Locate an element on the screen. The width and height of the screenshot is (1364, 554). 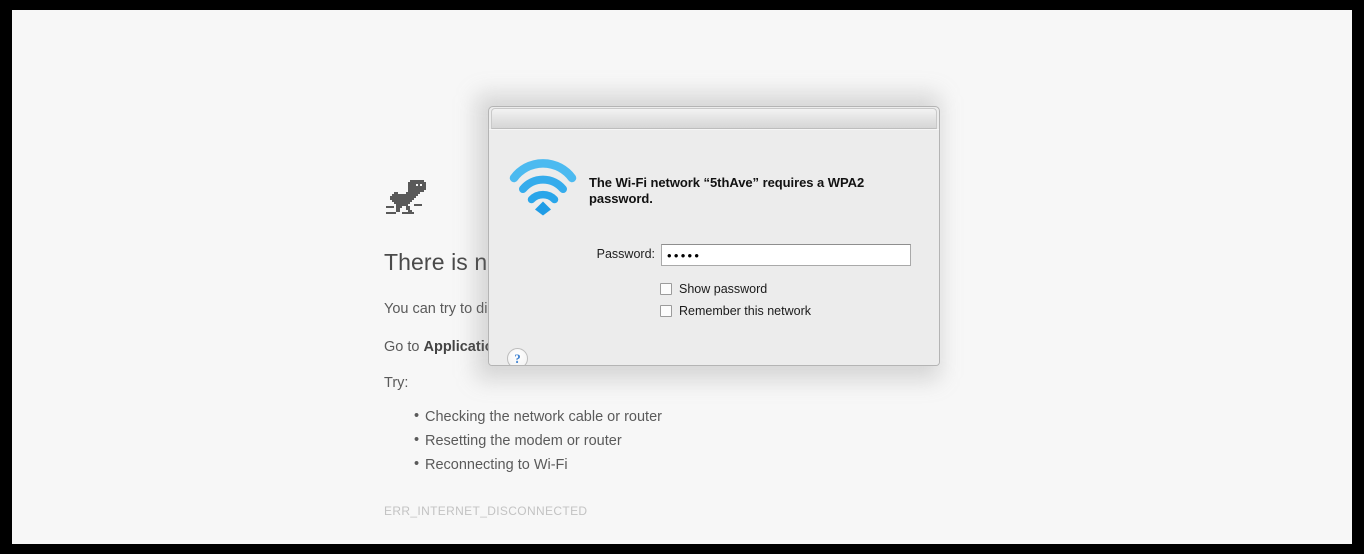
show-password-checkbox-row: Show password is located at coordinates (713, 289).